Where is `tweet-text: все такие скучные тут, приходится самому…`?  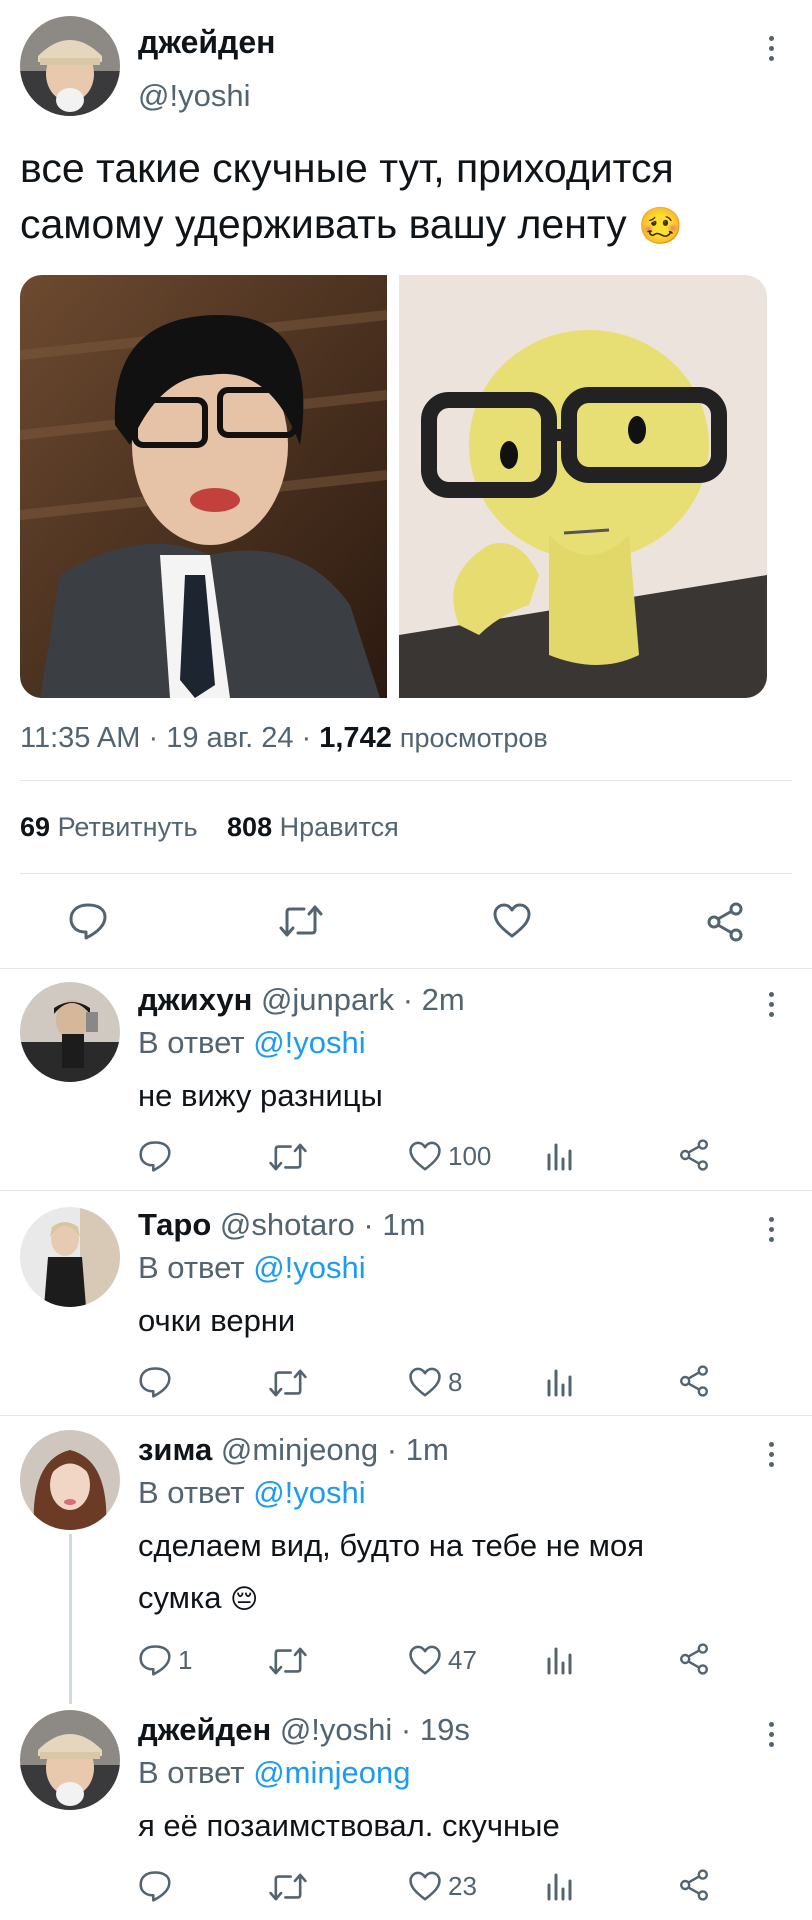
tweet-text: все такие скучные тут, приходится самому… is located at coordinates (400, 197).